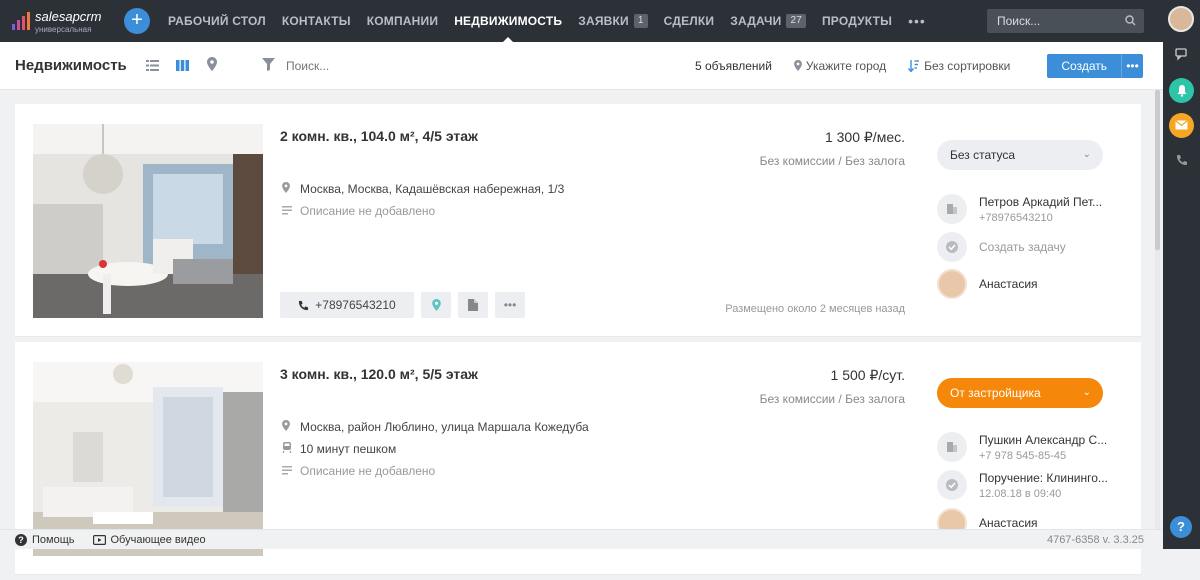 This screenshot has height=580, width=1200. Describe the element at coordinates (1157, 309) in the screenshot. I see `scrollbar` at that location.